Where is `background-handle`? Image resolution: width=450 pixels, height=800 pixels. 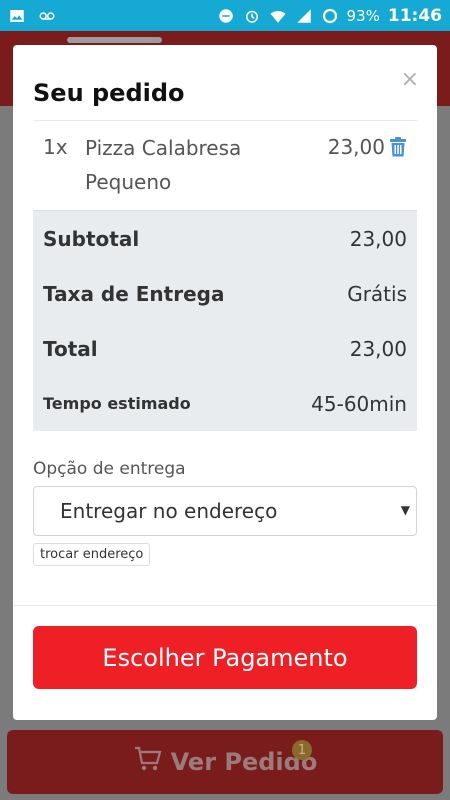 background-handle is located at coordinates (114, 40).